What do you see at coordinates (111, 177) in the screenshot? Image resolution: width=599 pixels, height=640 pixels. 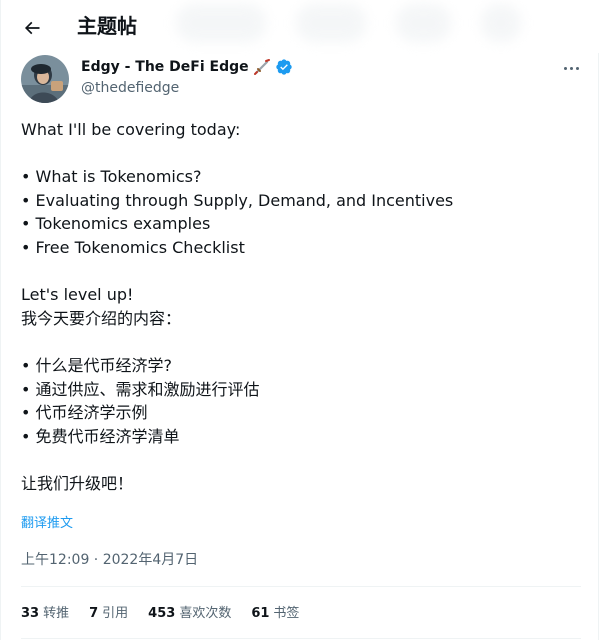 I see `tweet-line: • What is Tokenomics?` at bounding box center [111, 177].